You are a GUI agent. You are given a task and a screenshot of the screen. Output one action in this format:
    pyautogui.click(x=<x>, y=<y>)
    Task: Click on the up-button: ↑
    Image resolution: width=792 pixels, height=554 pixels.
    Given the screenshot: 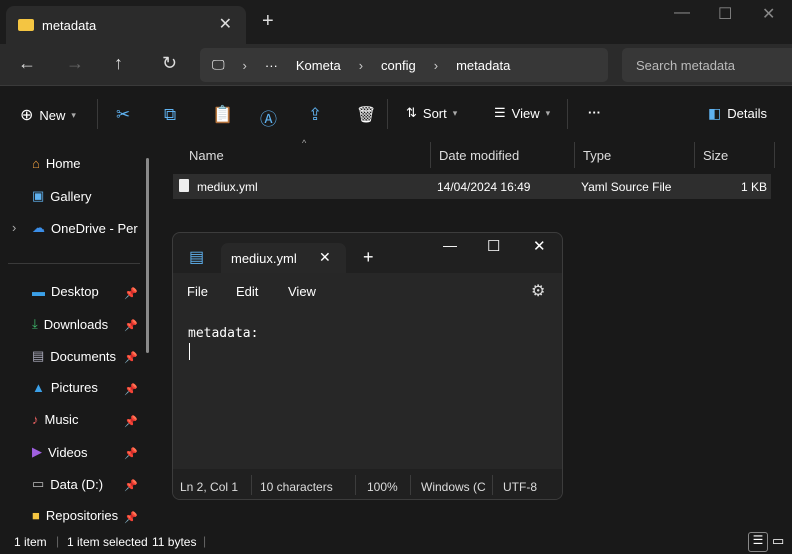 What is the action you would take?
    pyautogui.click(x=118, y=63)
    